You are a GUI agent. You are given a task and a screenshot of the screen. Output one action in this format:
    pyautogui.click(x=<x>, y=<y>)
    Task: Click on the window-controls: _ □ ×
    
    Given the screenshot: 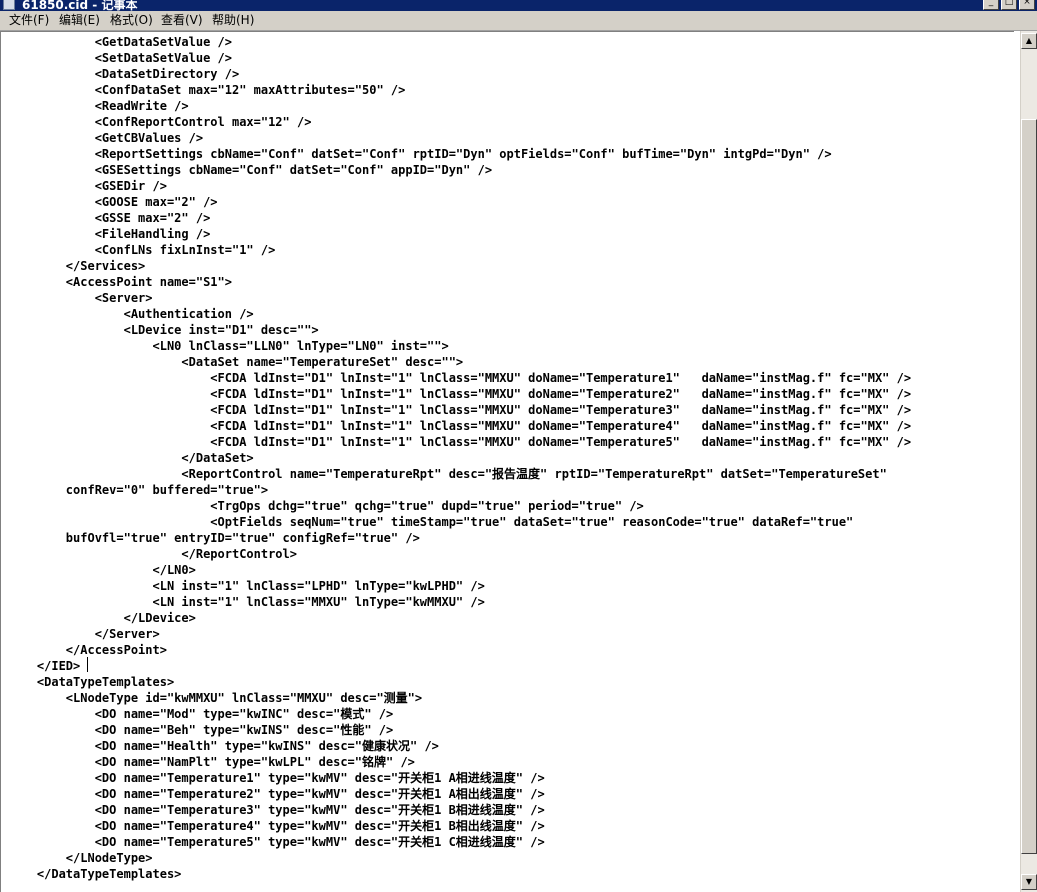 What is the action you would take?
    pyautogui.click(x=1008, y=5)
    